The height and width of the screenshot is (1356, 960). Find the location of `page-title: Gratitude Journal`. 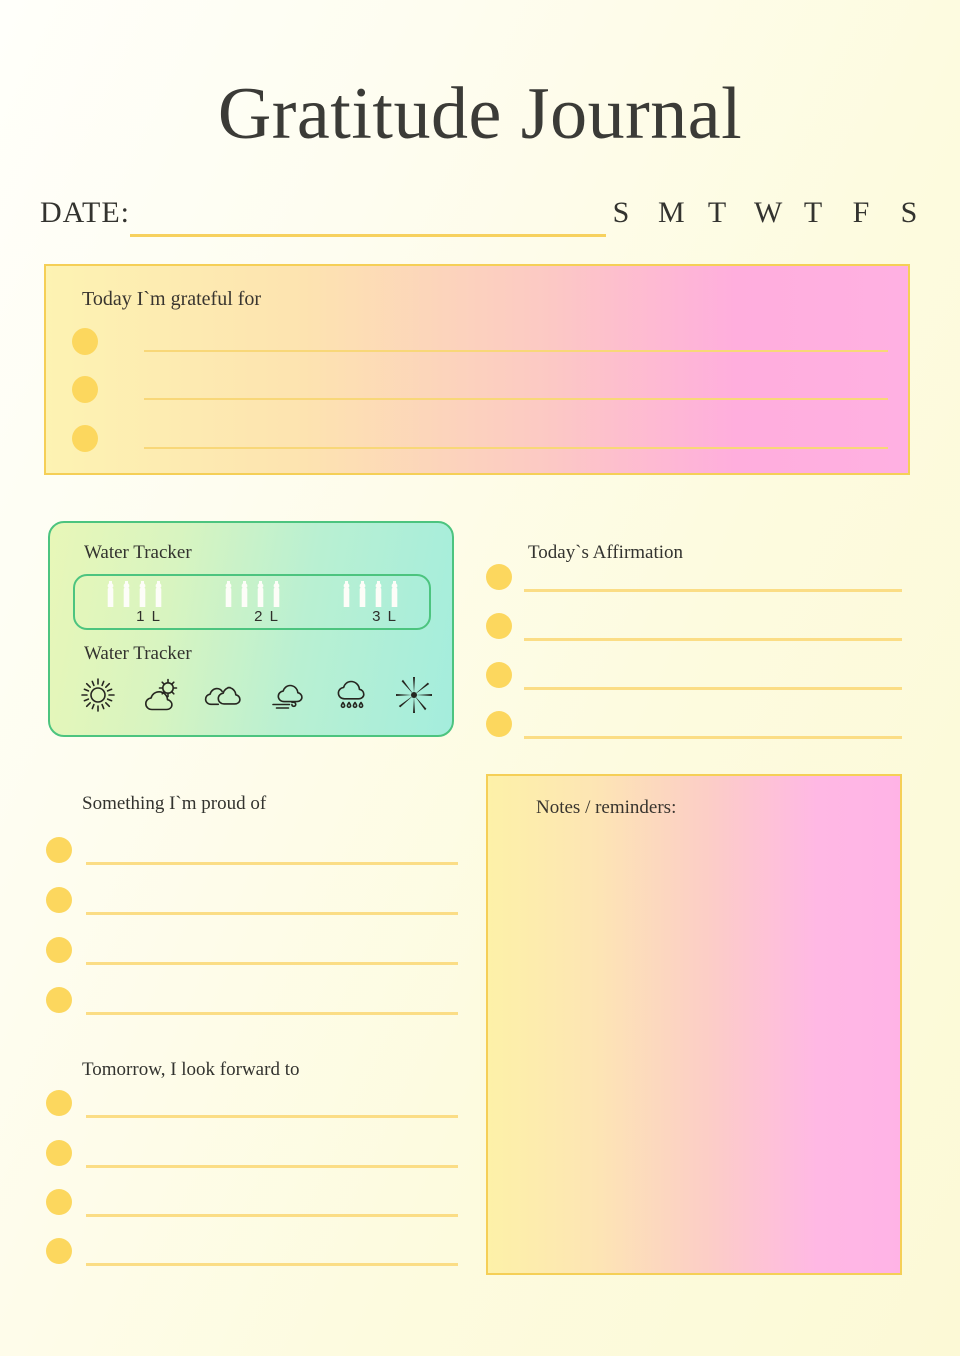

page-title: Gratitude Journal is located at coordinates (480, 114).